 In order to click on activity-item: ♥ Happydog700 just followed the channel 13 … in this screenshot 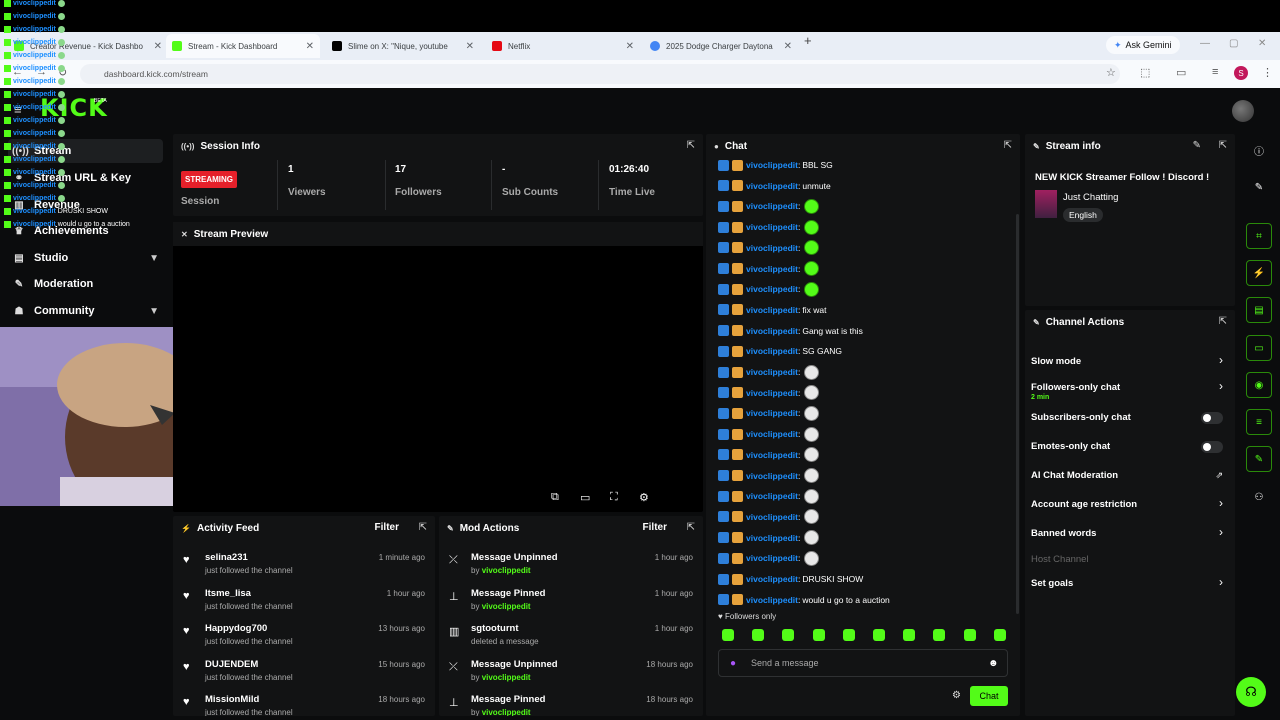, I will do `click(304, 638)`.